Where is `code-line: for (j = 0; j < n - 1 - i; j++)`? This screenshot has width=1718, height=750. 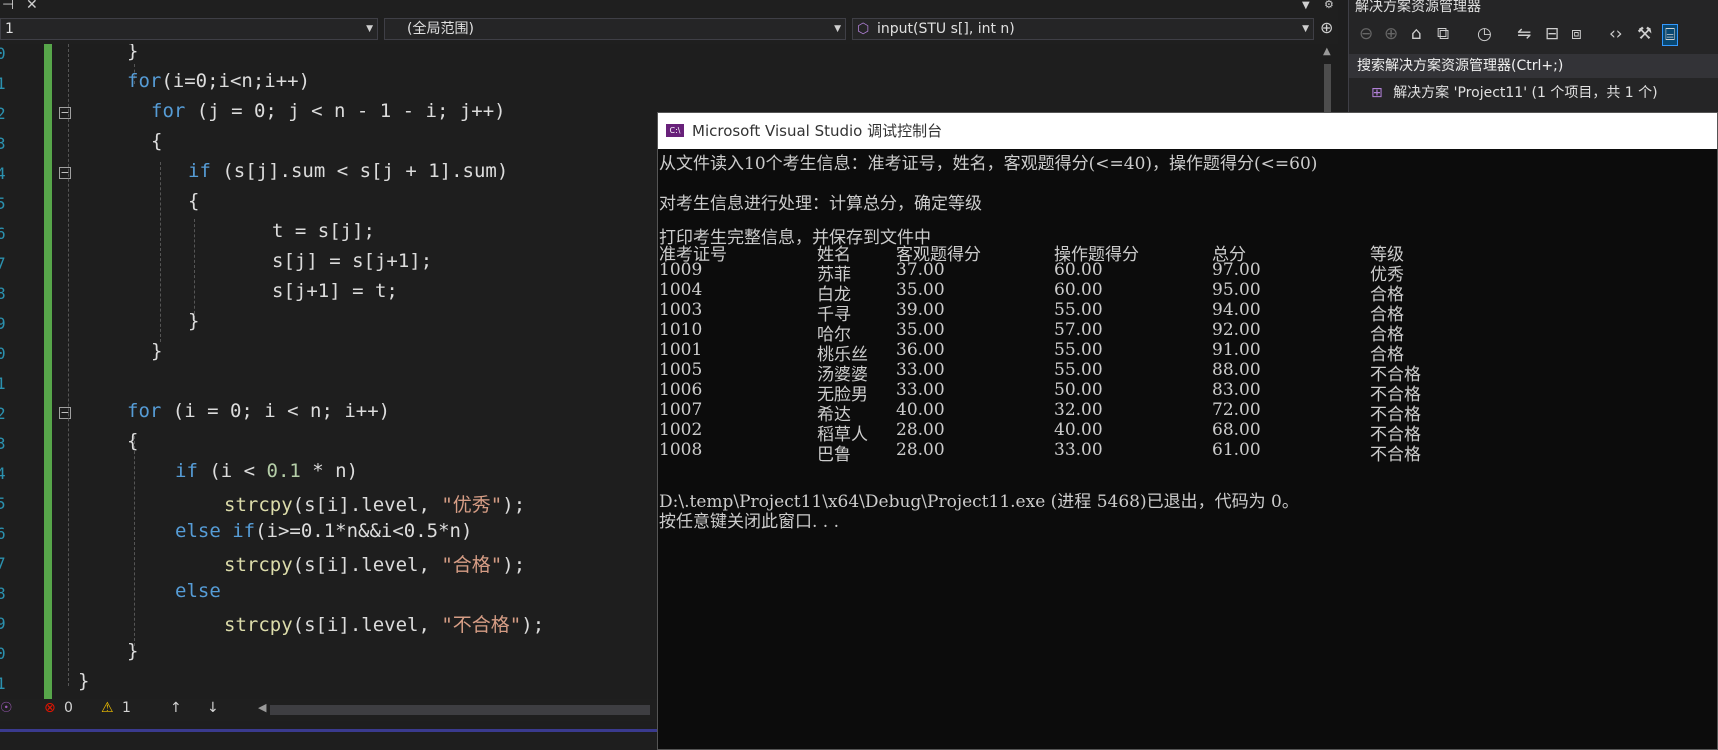
code-line: for (j = 0; j < n - 1 - i; j++) is located at coordinates (328, 111).